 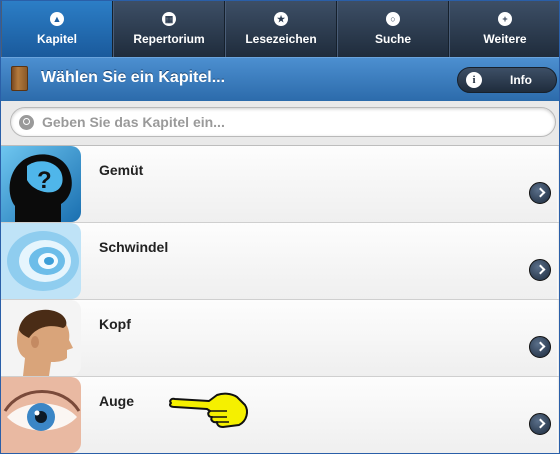 What do you see at coordinates (41, 338) in the screenshot?
I see `head-profile-thumbnail` at bounding box center [41, 338].